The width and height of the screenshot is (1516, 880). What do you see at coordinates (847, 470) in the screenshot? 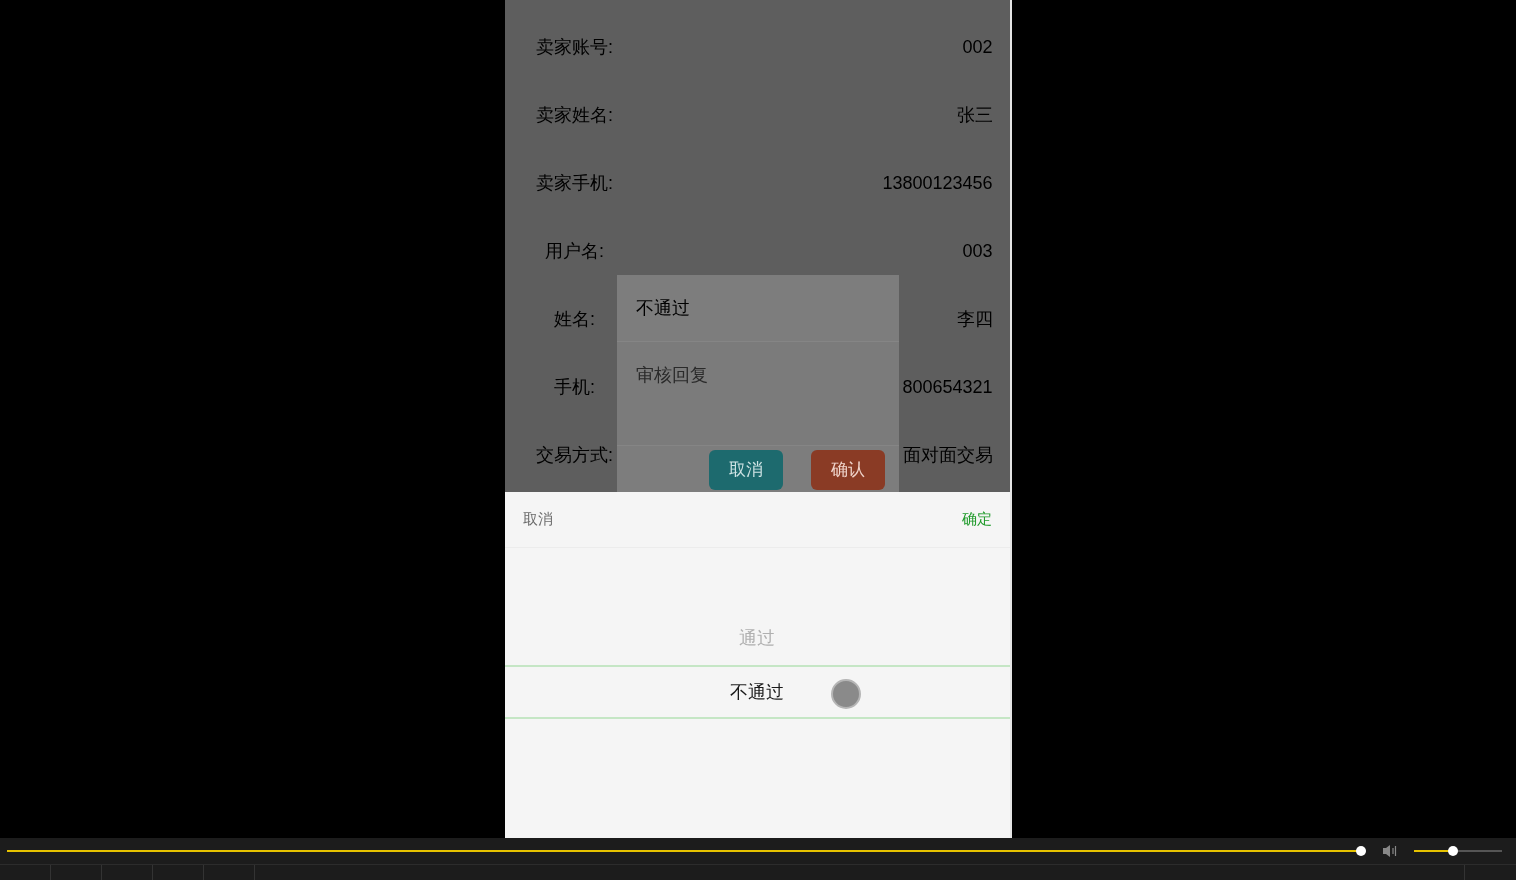
I see `confirm-button: 确认` at bounding box center [847, 470].